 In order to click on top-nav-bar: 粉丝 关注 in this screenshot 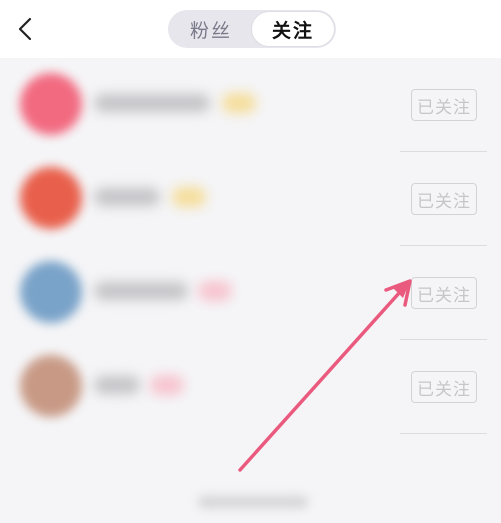, I will do `click(250, 29)`.